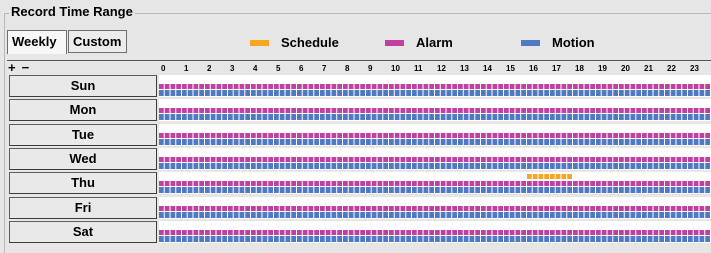  What do you see at coordinates (435, 232) in the screenshot?
I see `day-timeline-sat` at bounding box center [435, 232].